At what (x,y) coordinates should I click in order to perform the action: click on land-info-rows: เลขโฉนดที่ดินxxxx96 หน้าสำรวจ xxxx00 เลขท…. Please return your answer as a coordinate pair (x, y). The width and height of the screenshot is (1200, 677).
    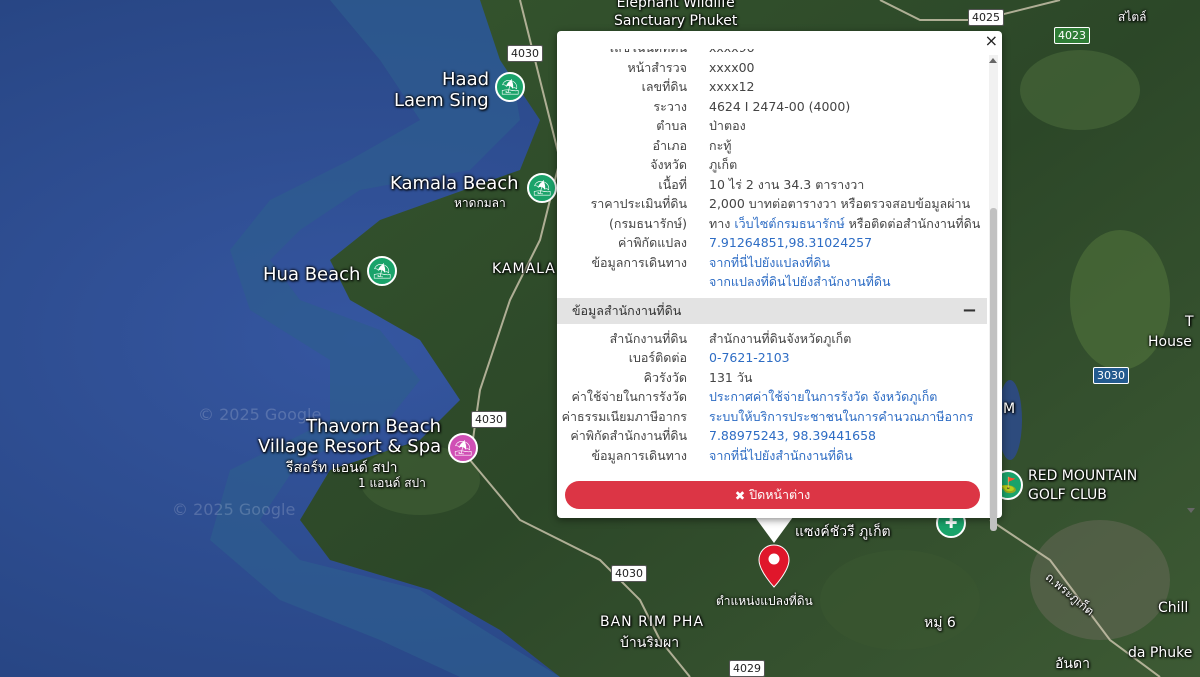
    Looking at the image, I should click on (772, 170).